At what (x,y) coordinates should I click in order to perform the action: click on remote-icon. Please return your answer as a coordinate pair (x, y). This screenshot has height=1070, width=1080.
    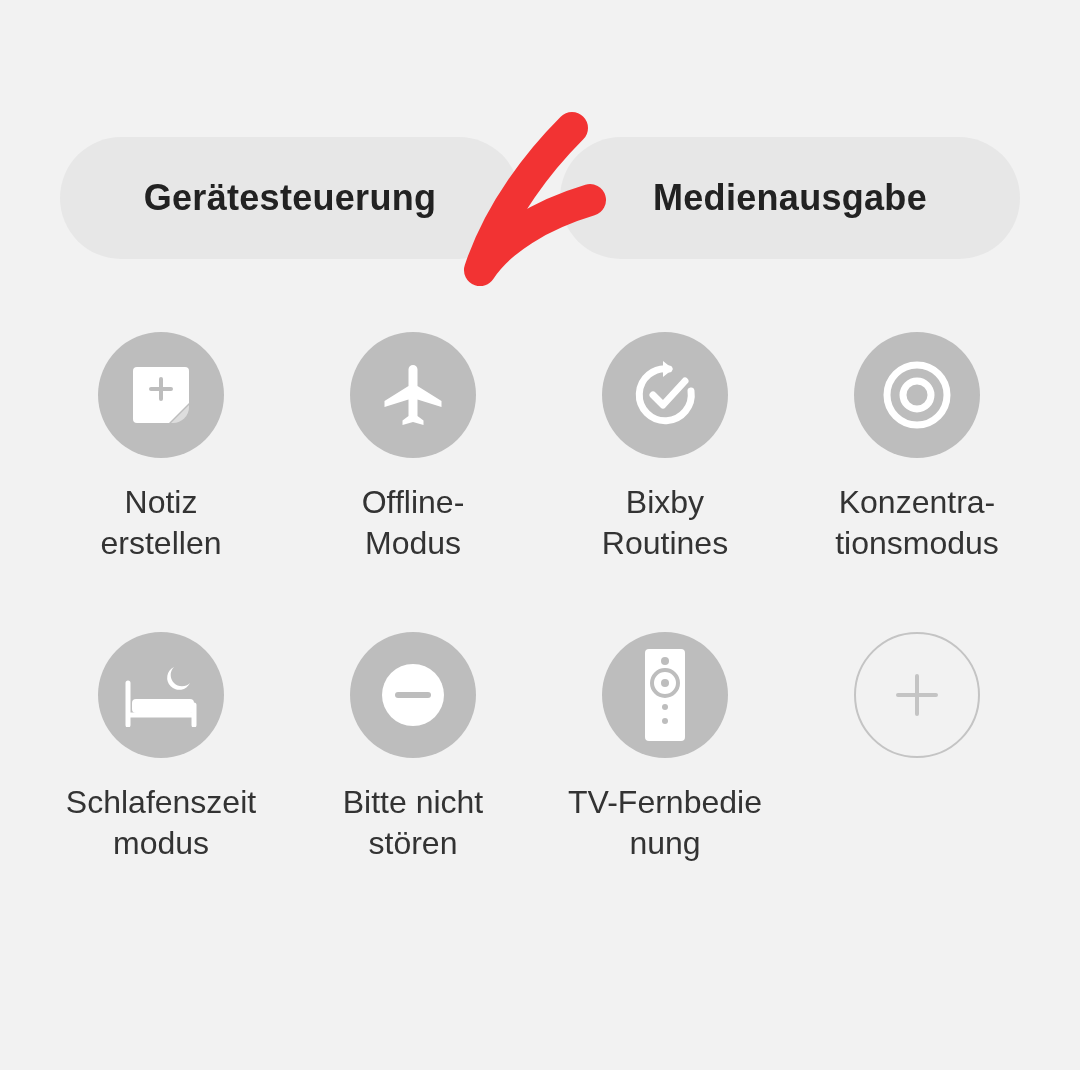
    Looking at the image, I should click on (665, 695).